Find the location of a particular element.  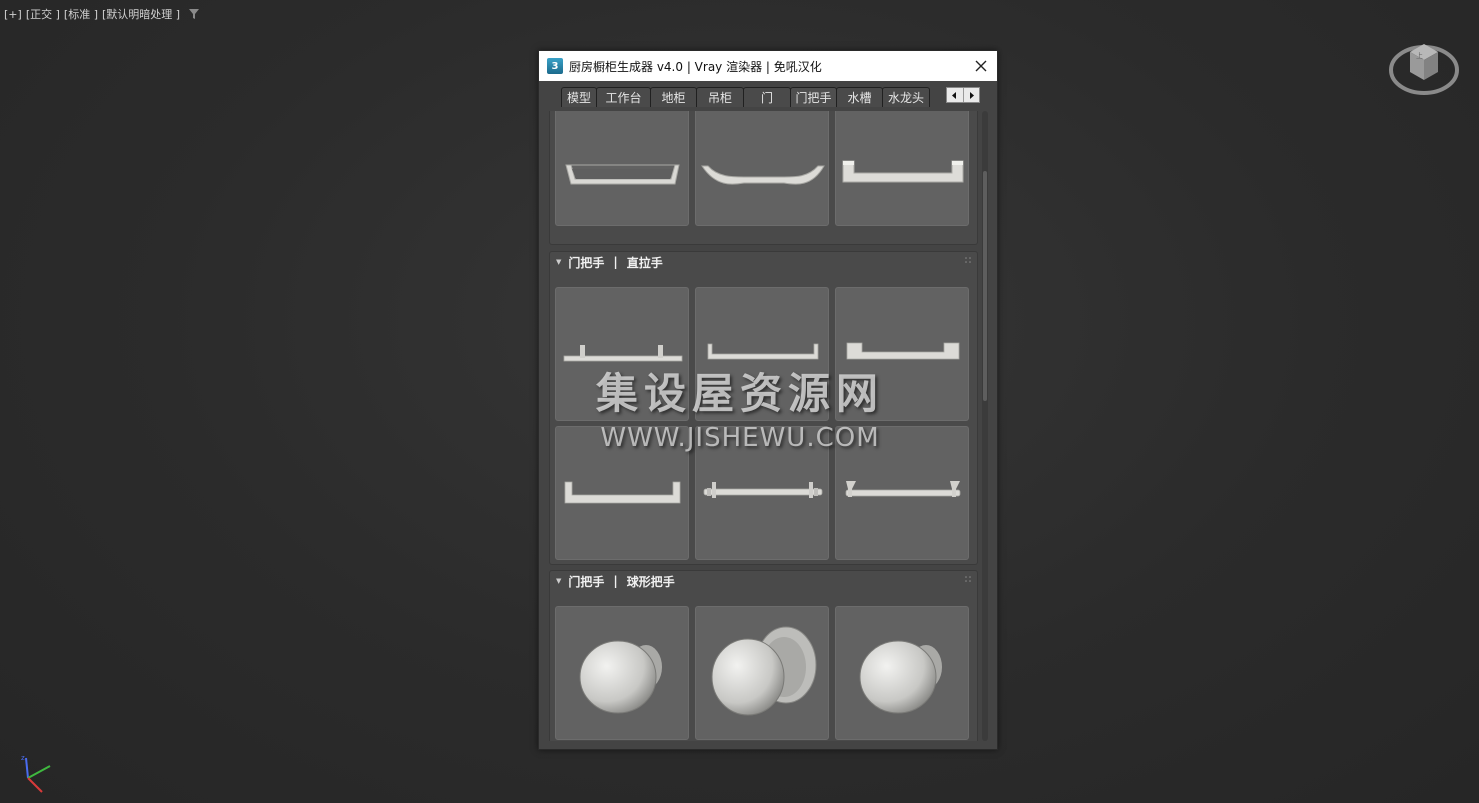

axis-gizmo-icon: z is located at coordinates (36, 773).